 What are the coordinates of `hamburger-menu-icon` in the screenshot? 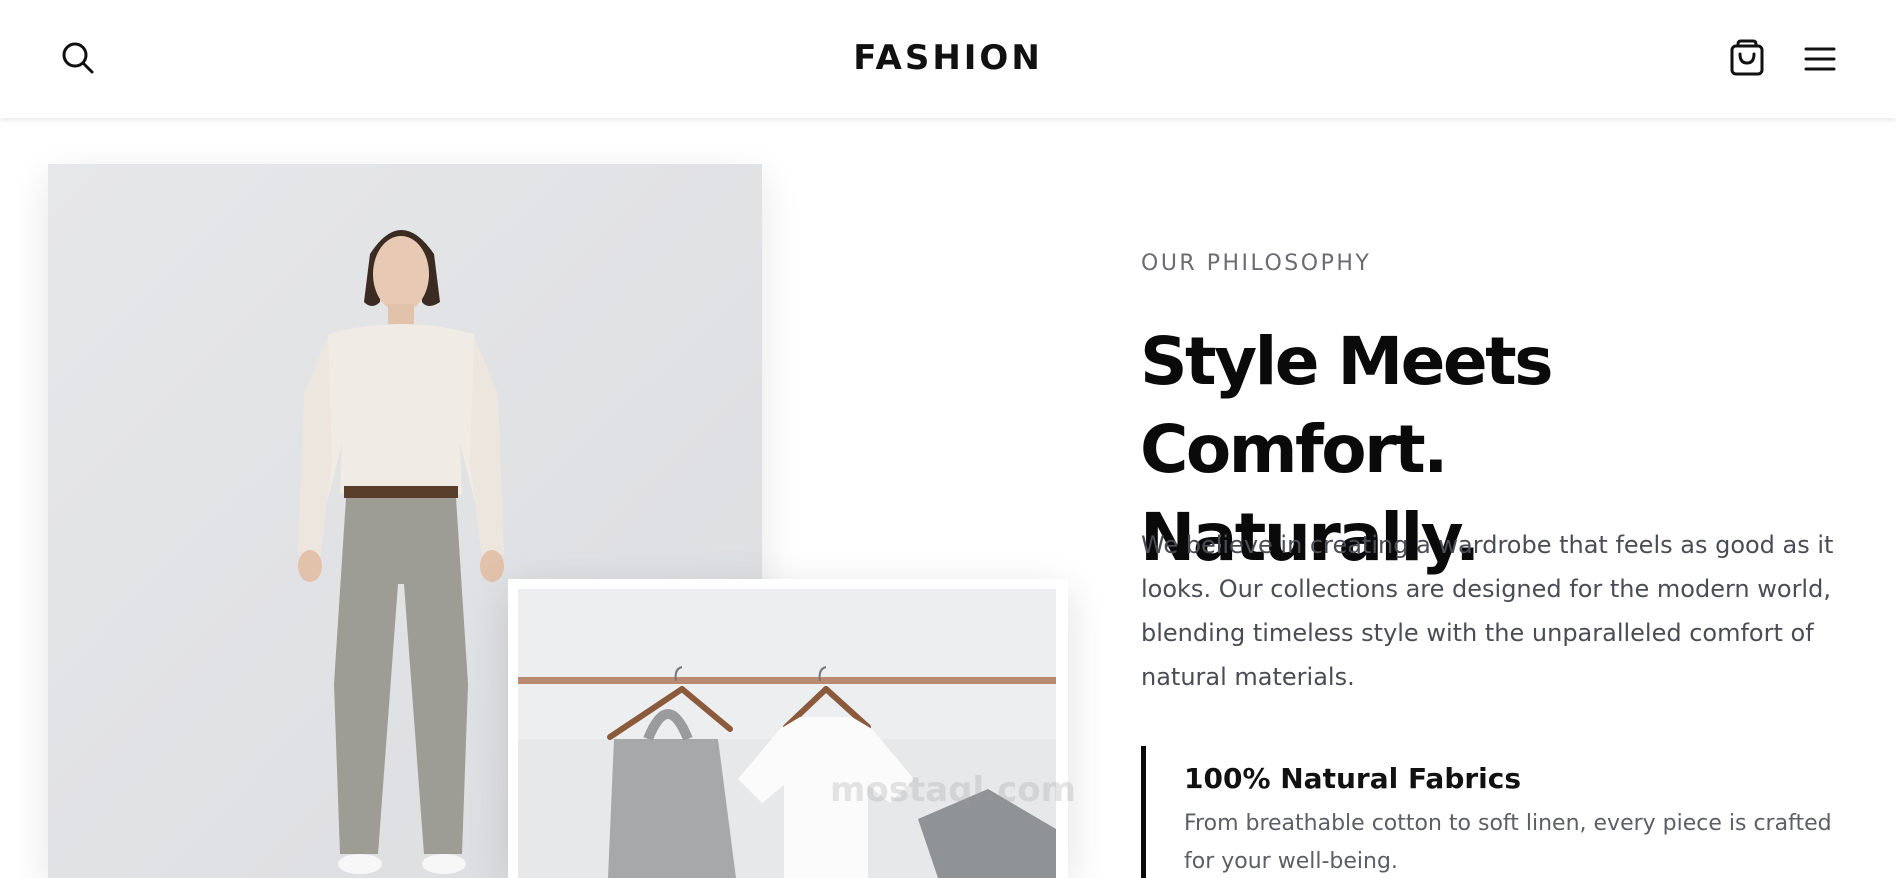 It's located at (1820, 59).